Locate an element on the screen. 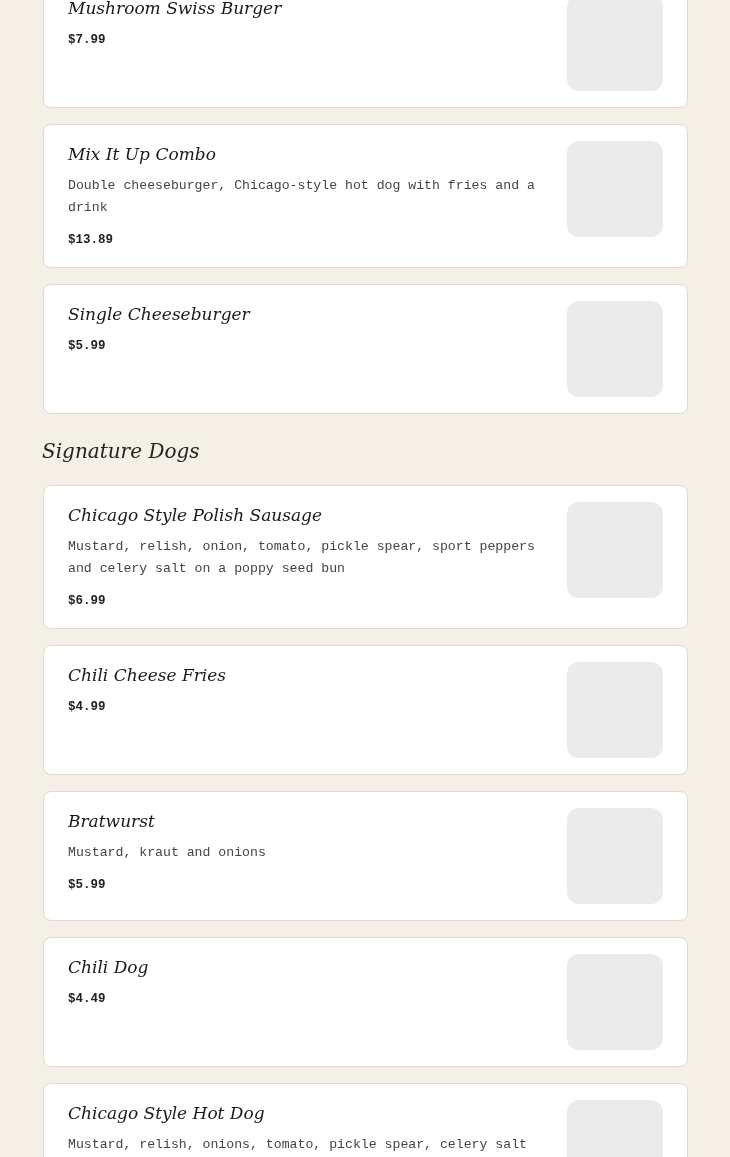 This screenshot has height=1157, width=730. item-description: Mustard, relish, onions, tomato, pickle spear, celery salt is located at coordinates (298, 1145).